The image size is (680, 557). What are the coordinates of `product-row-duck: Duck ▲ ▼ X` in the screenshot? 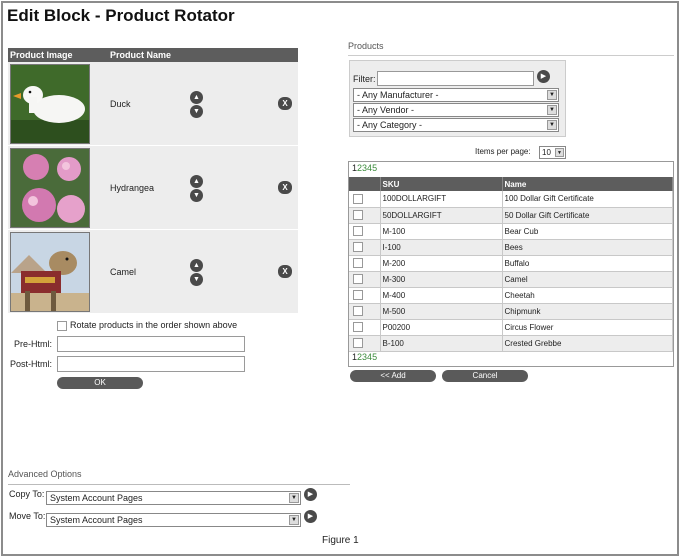 It's located at (153, 104).